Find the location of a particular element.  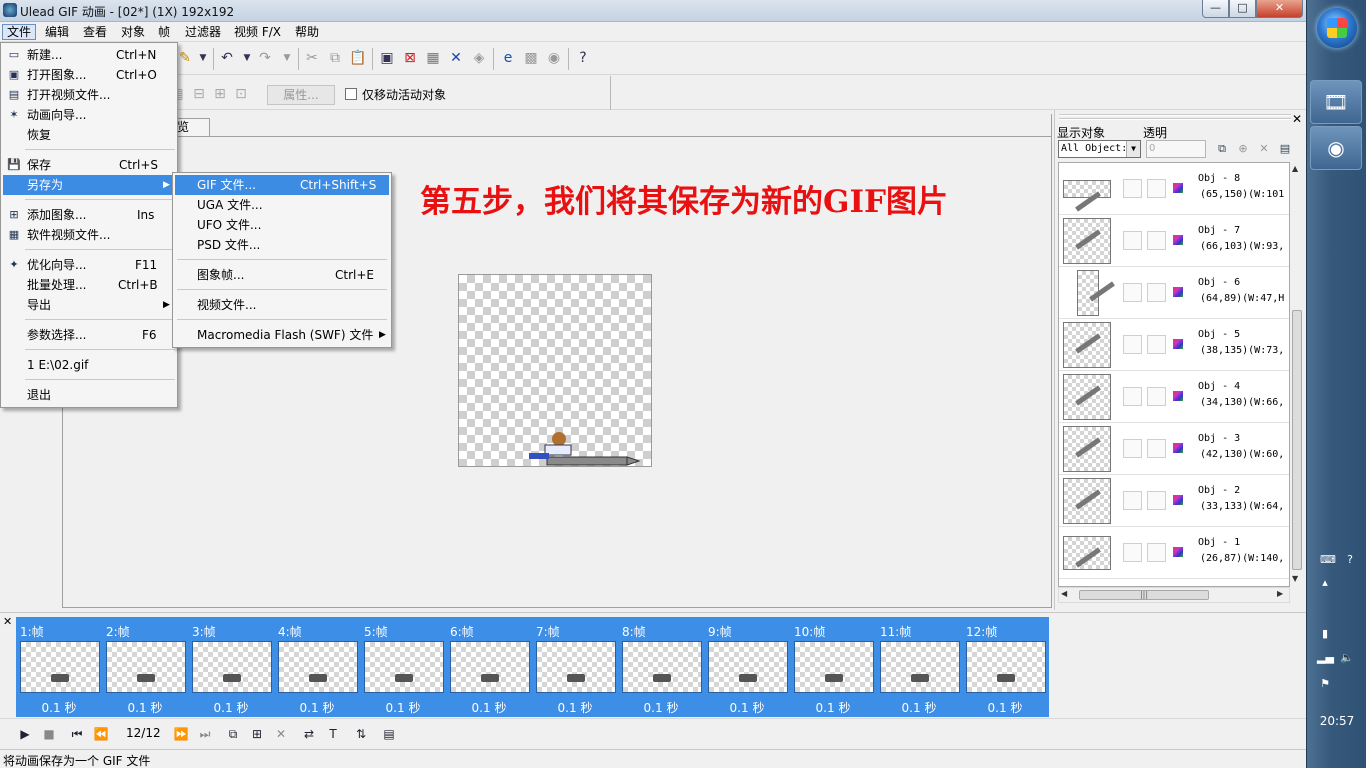

align-bottom-icon: ⊡ is located at coordinates (241, 94).